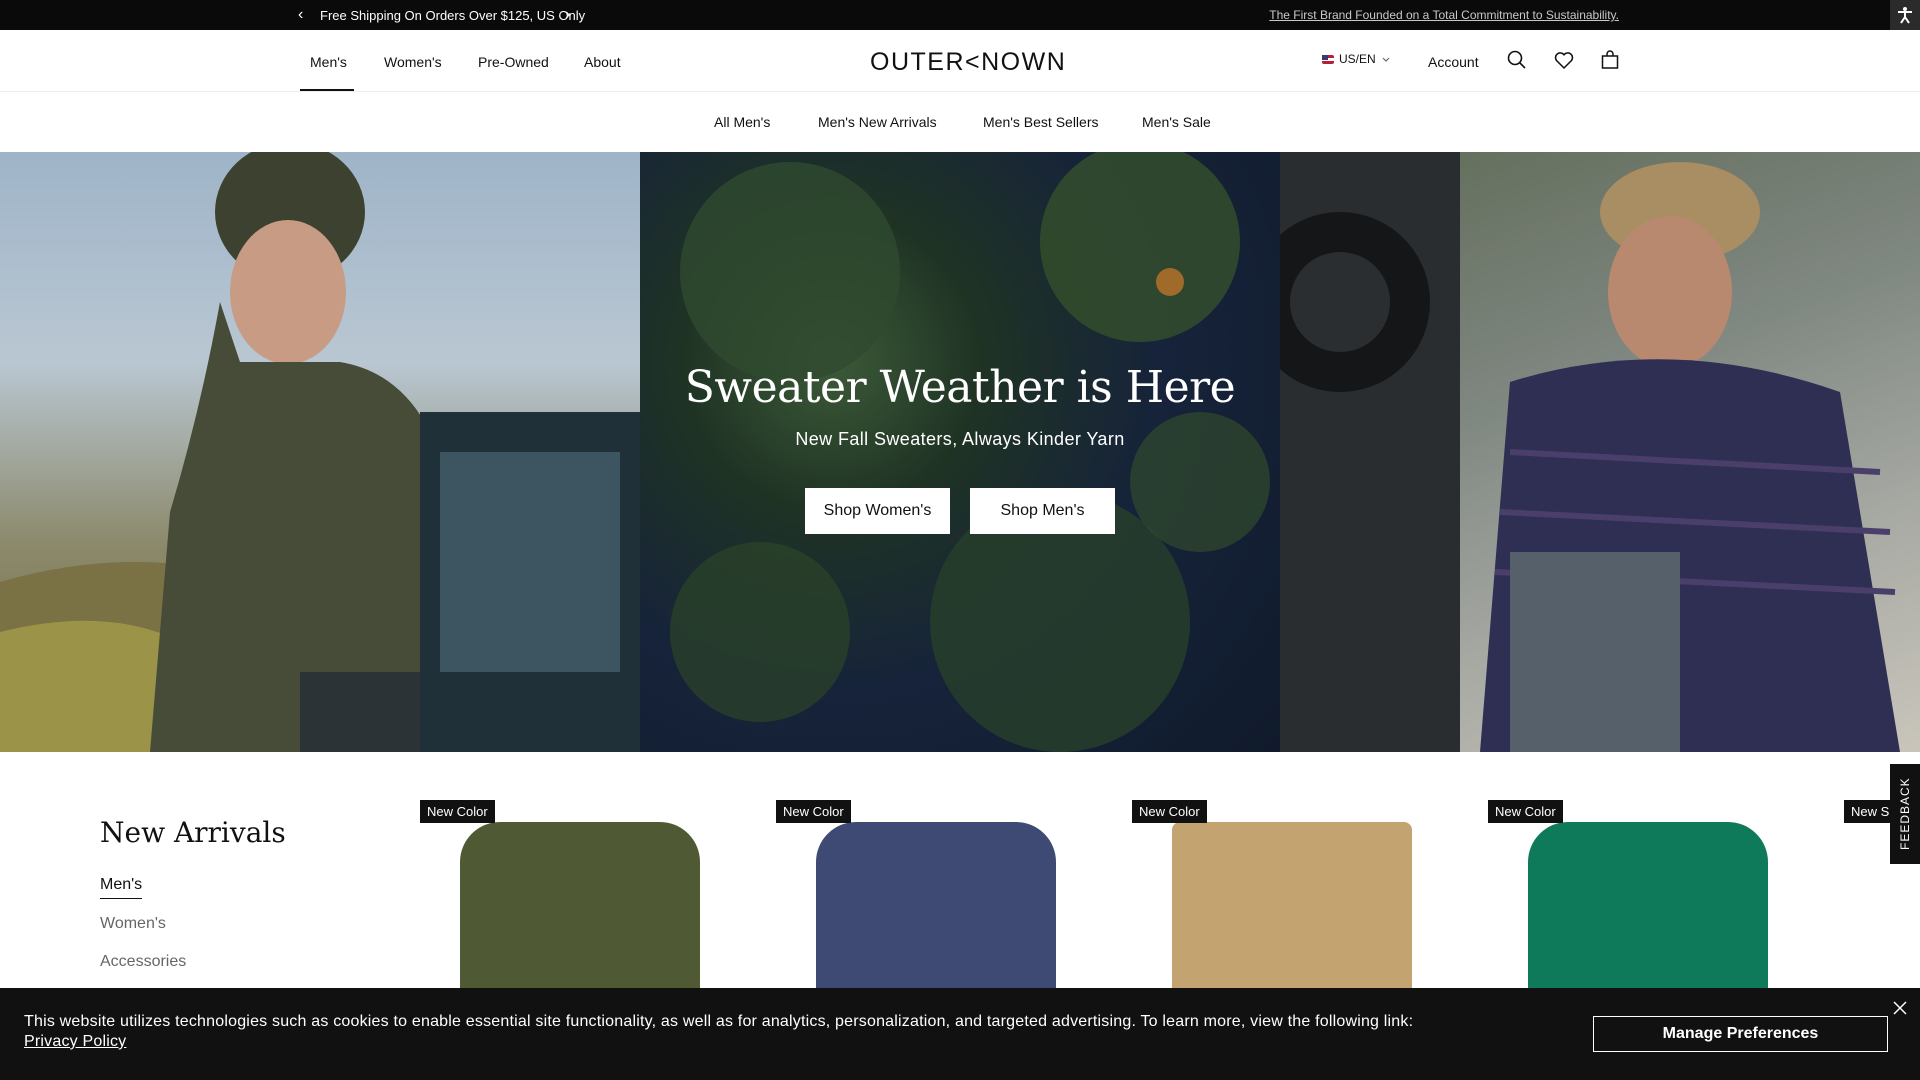 The width and height of the screenshot is (1920, 1080). What do you see at coordinates (133, 924) in the screenshot?
I see `tab-womens: Women's` at bounding box center [133, 924].